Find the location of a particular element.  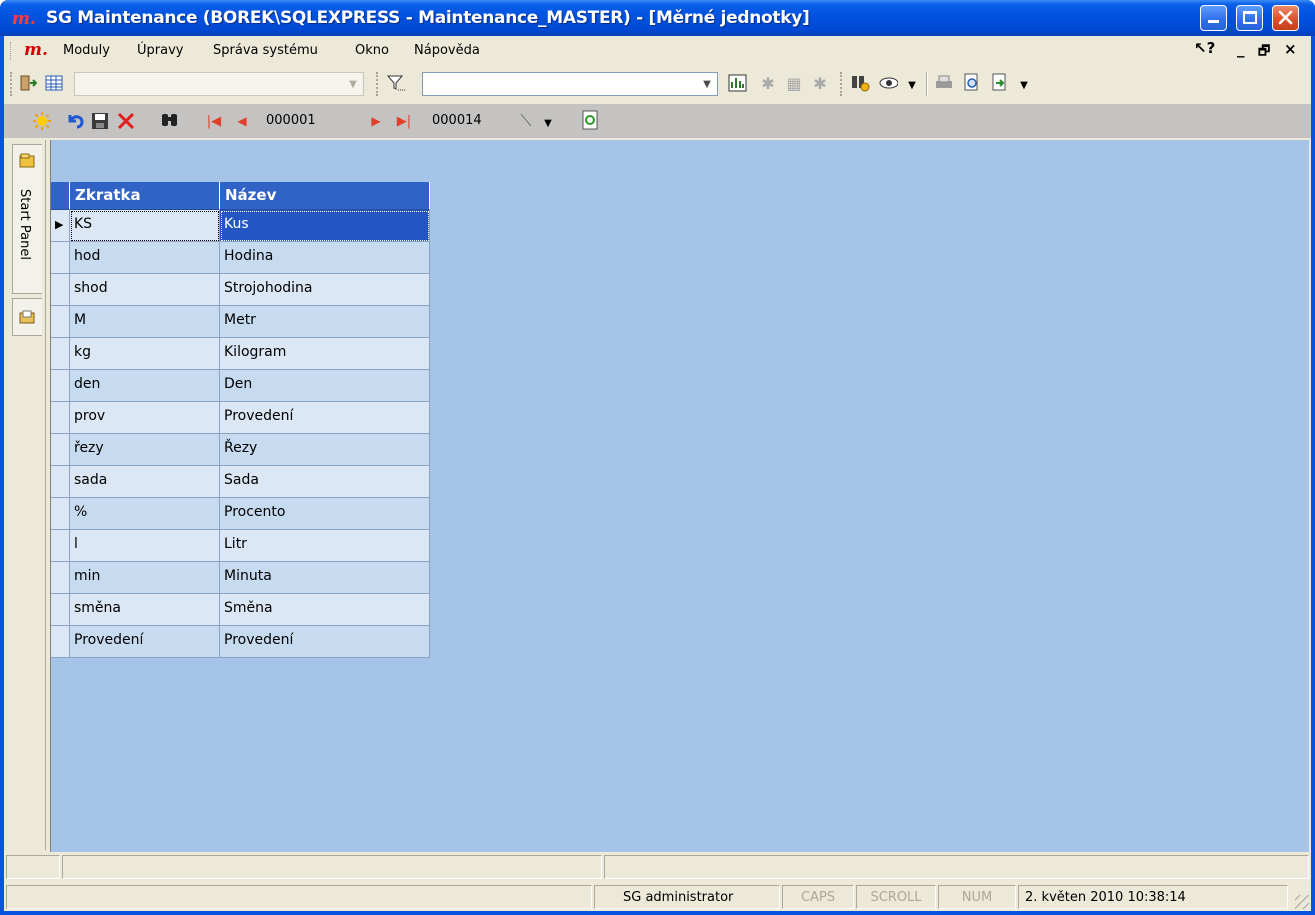

table-row: prov Provedení is located at coordinates (240, 418).